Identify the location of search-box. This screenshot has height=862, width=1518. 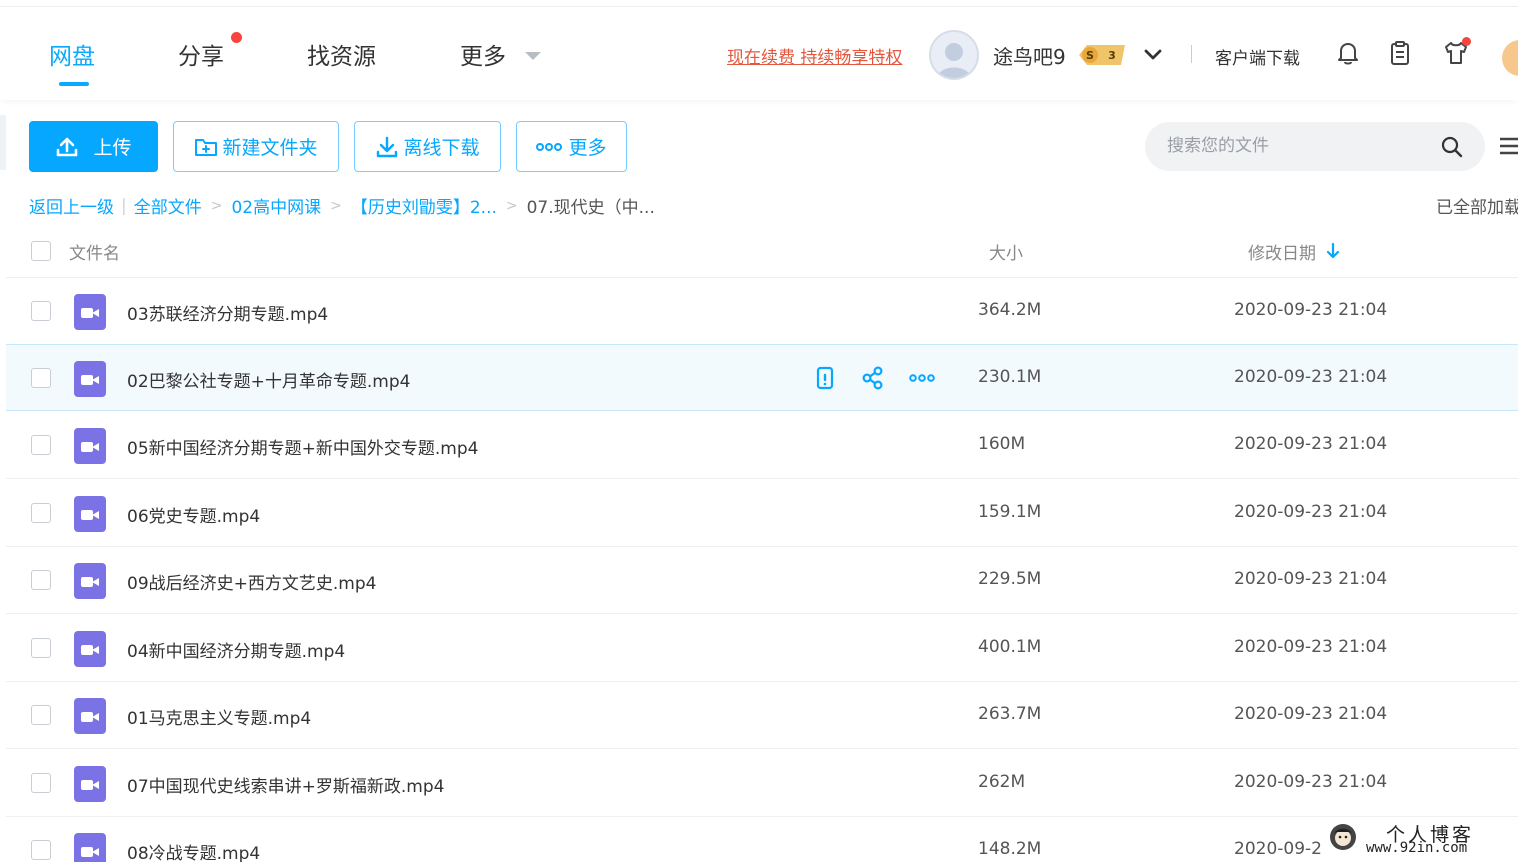
(1315, 146).